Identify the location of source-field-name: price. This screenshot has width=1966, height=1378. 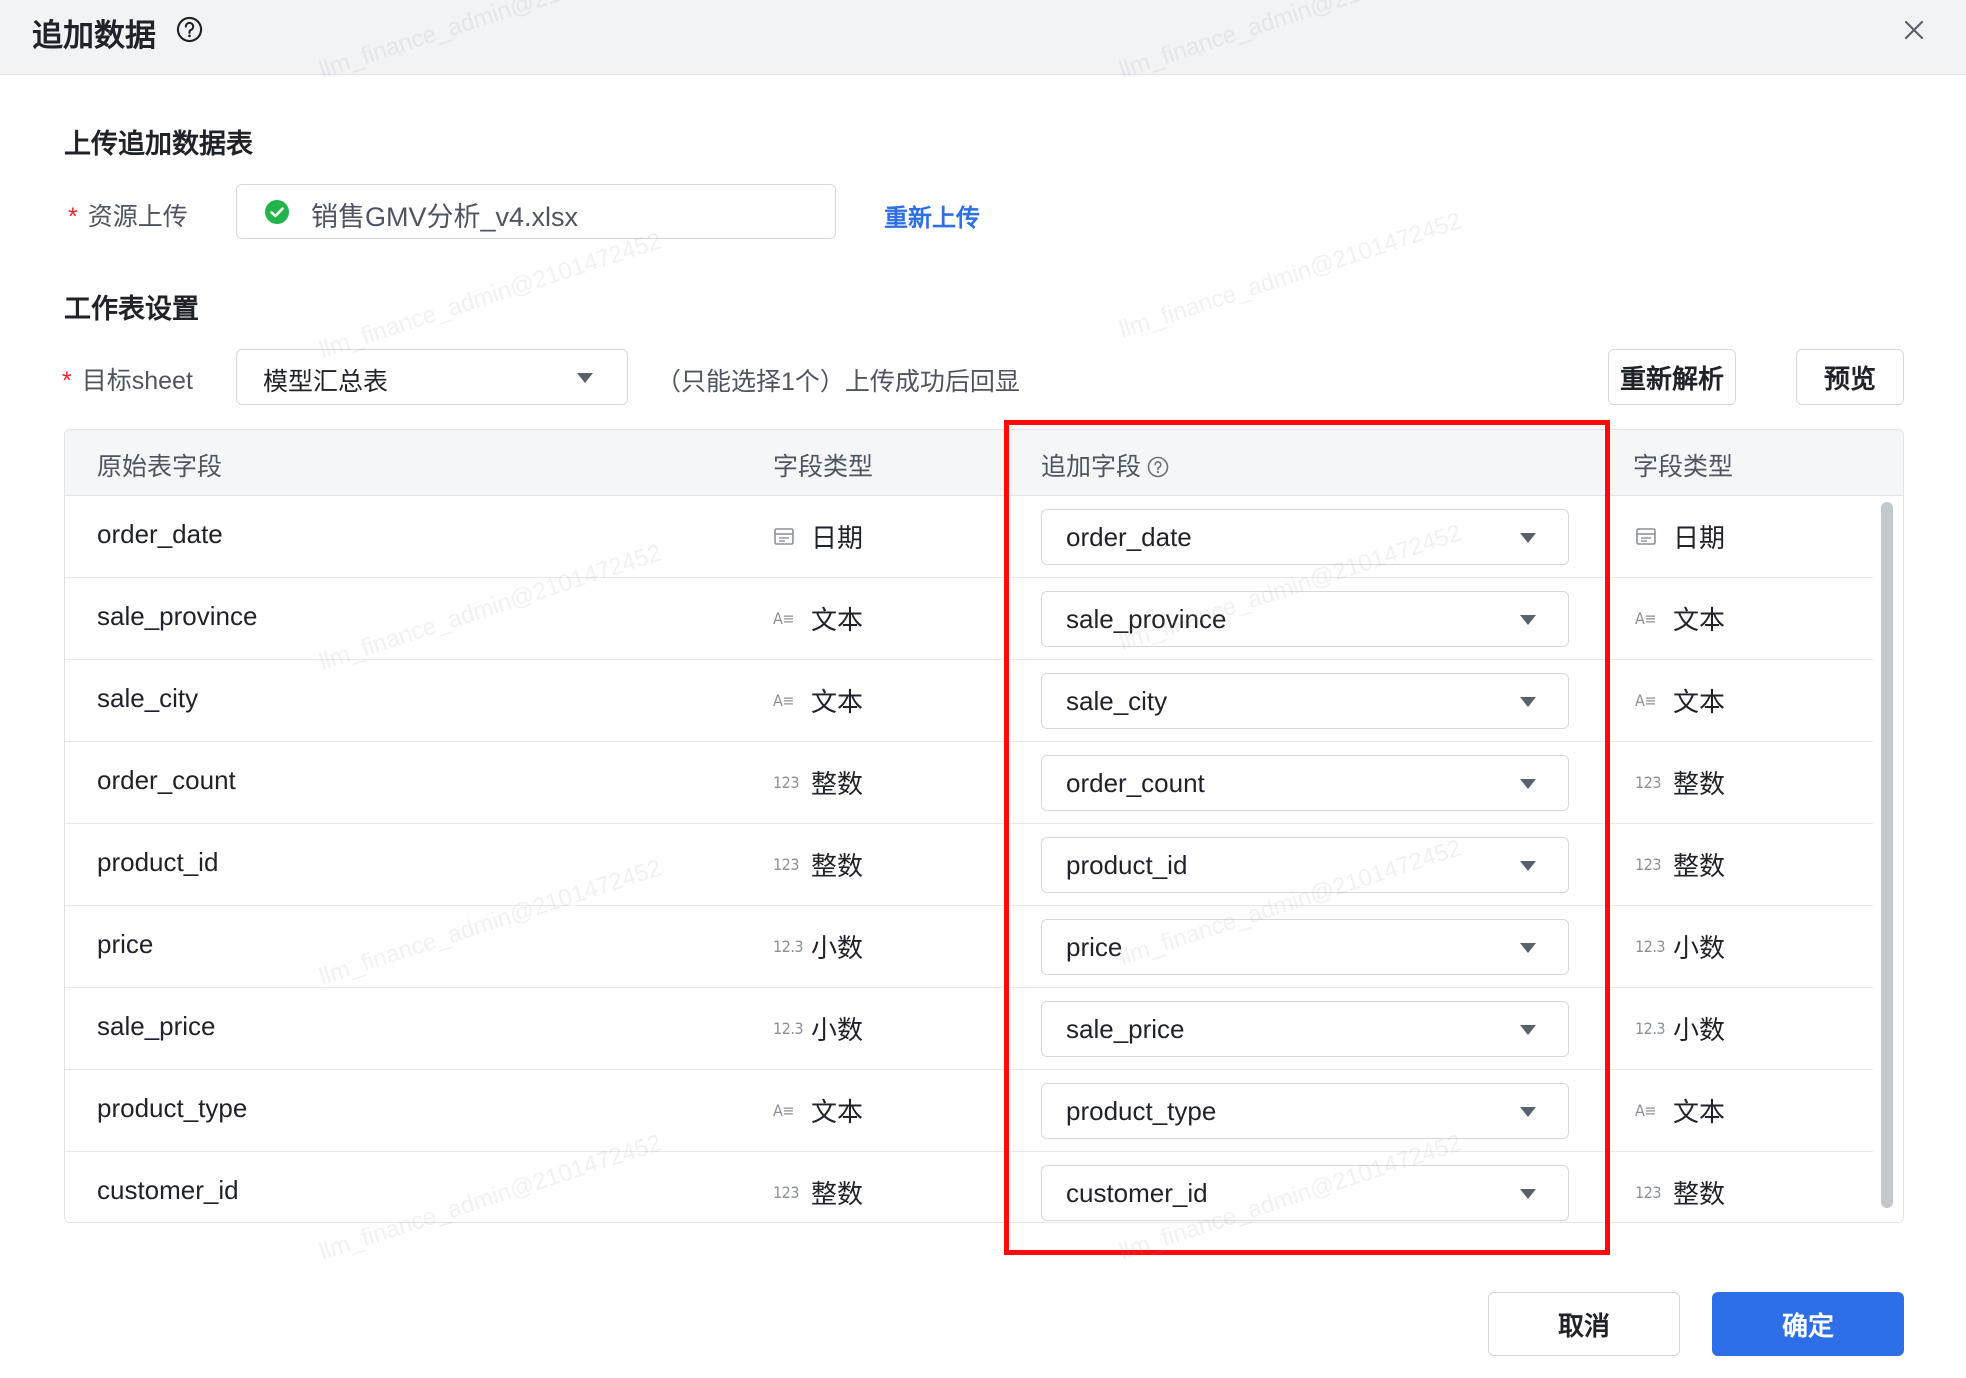
(125, 944).